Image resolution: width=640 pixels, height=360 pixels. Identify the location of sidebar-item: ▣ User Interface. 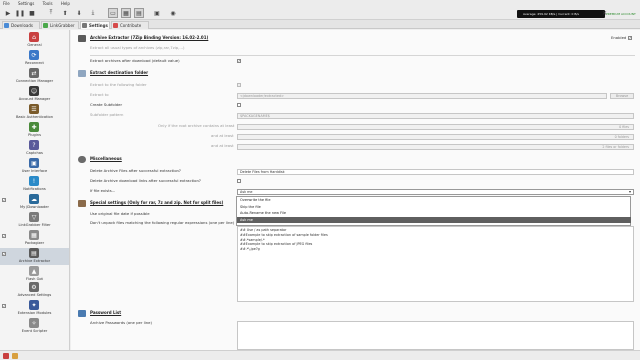
(34, 166).